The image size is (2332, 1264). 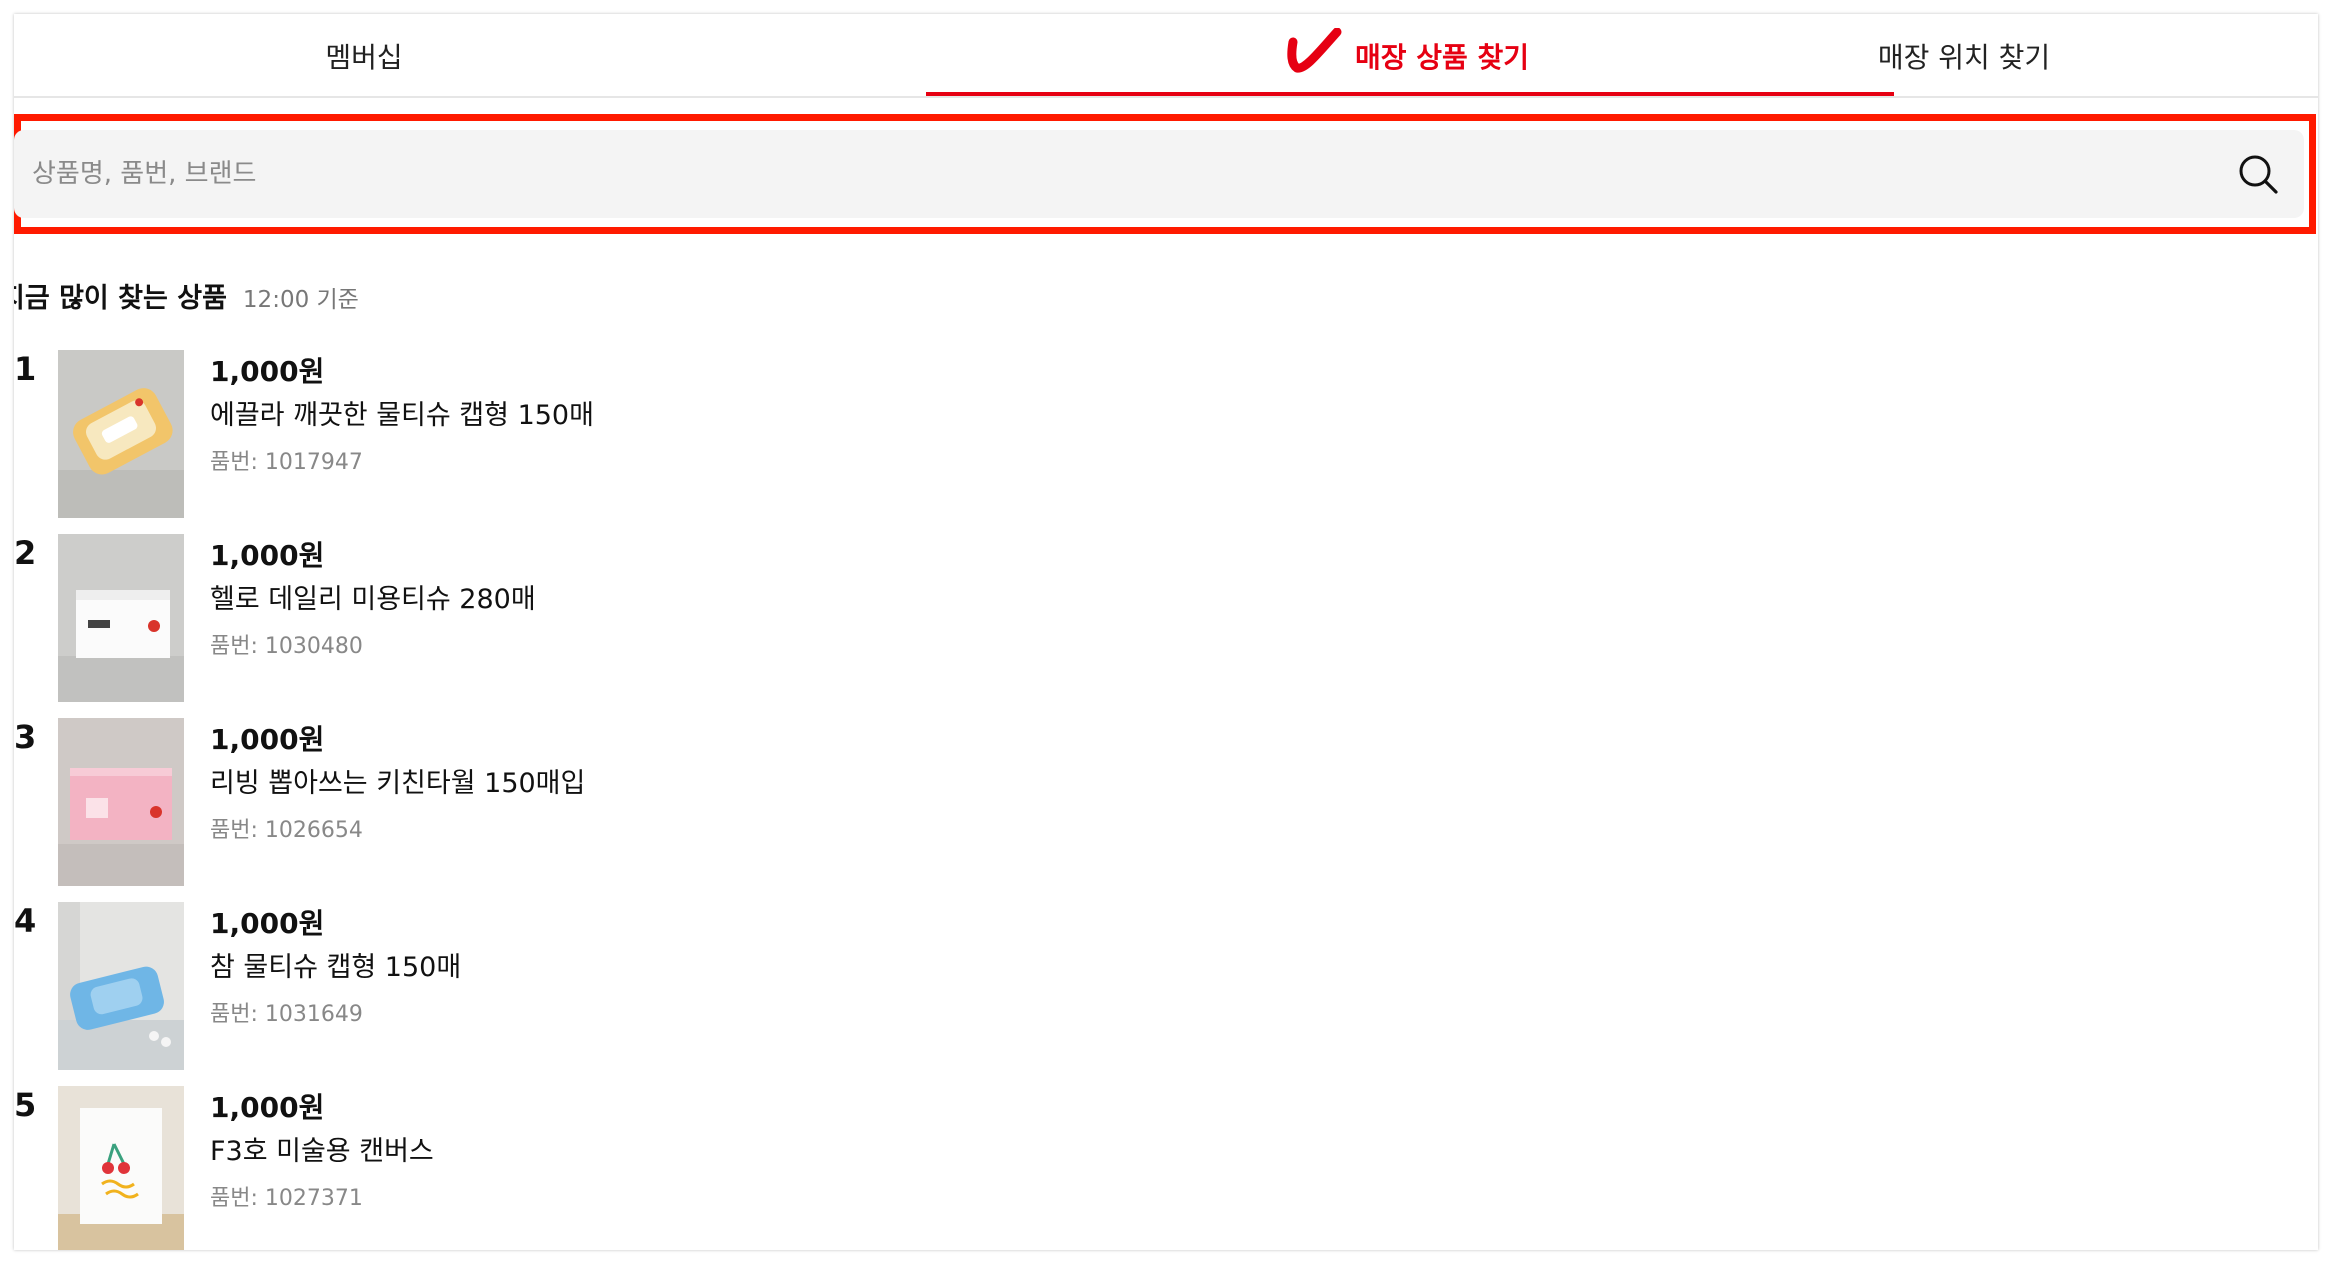 I want to click on search-icon, so click(x=2258, y=174).